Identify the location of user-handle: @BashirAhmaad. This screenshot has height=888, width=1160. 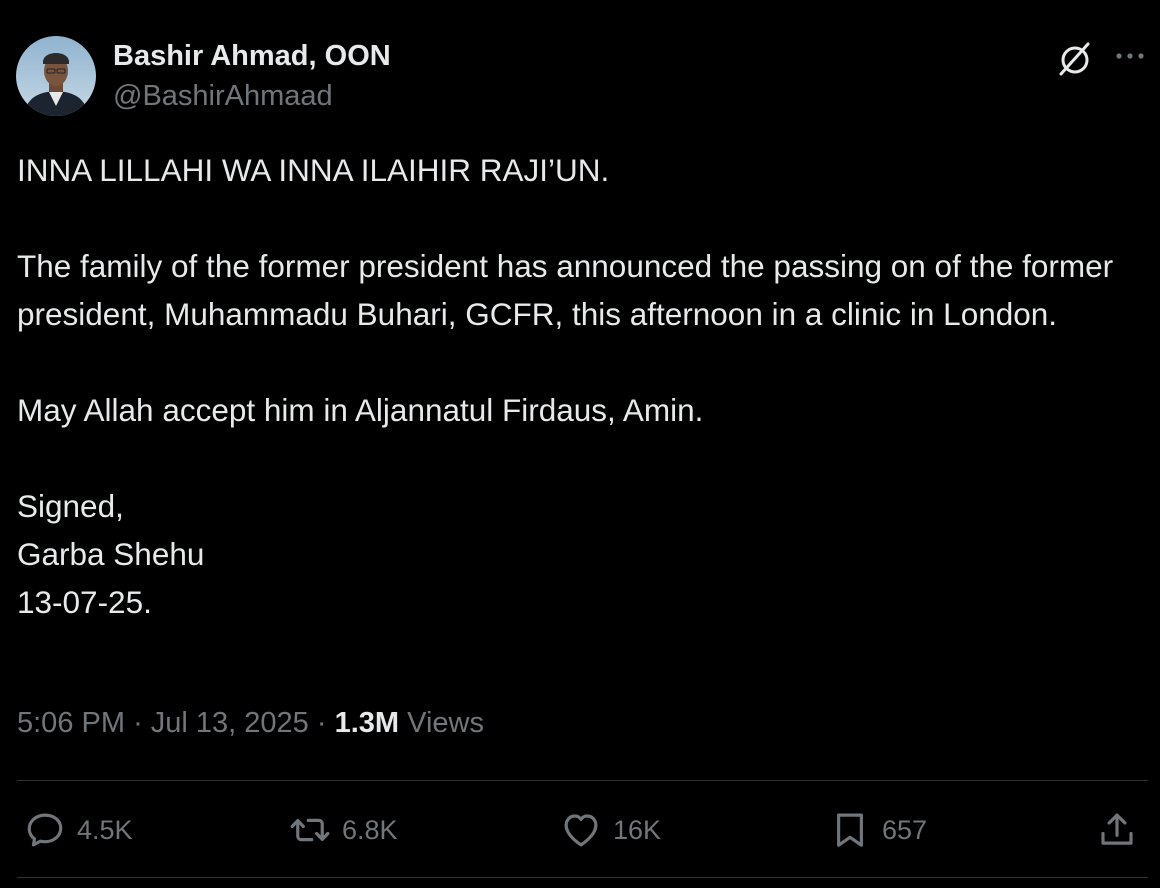
(223, 96).